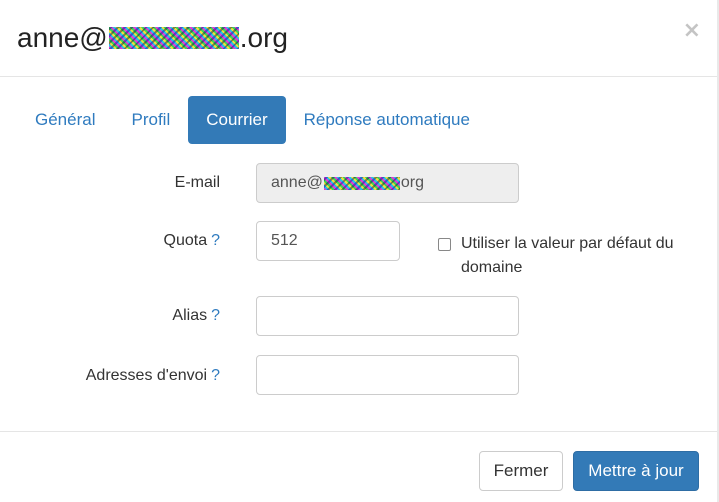 The width and height of the screenshot is (719, 502). What do you see at coordinates (237, 120) in the screenshot?
I see `tab-mail: Courrier` at bounding box center [237, 120].